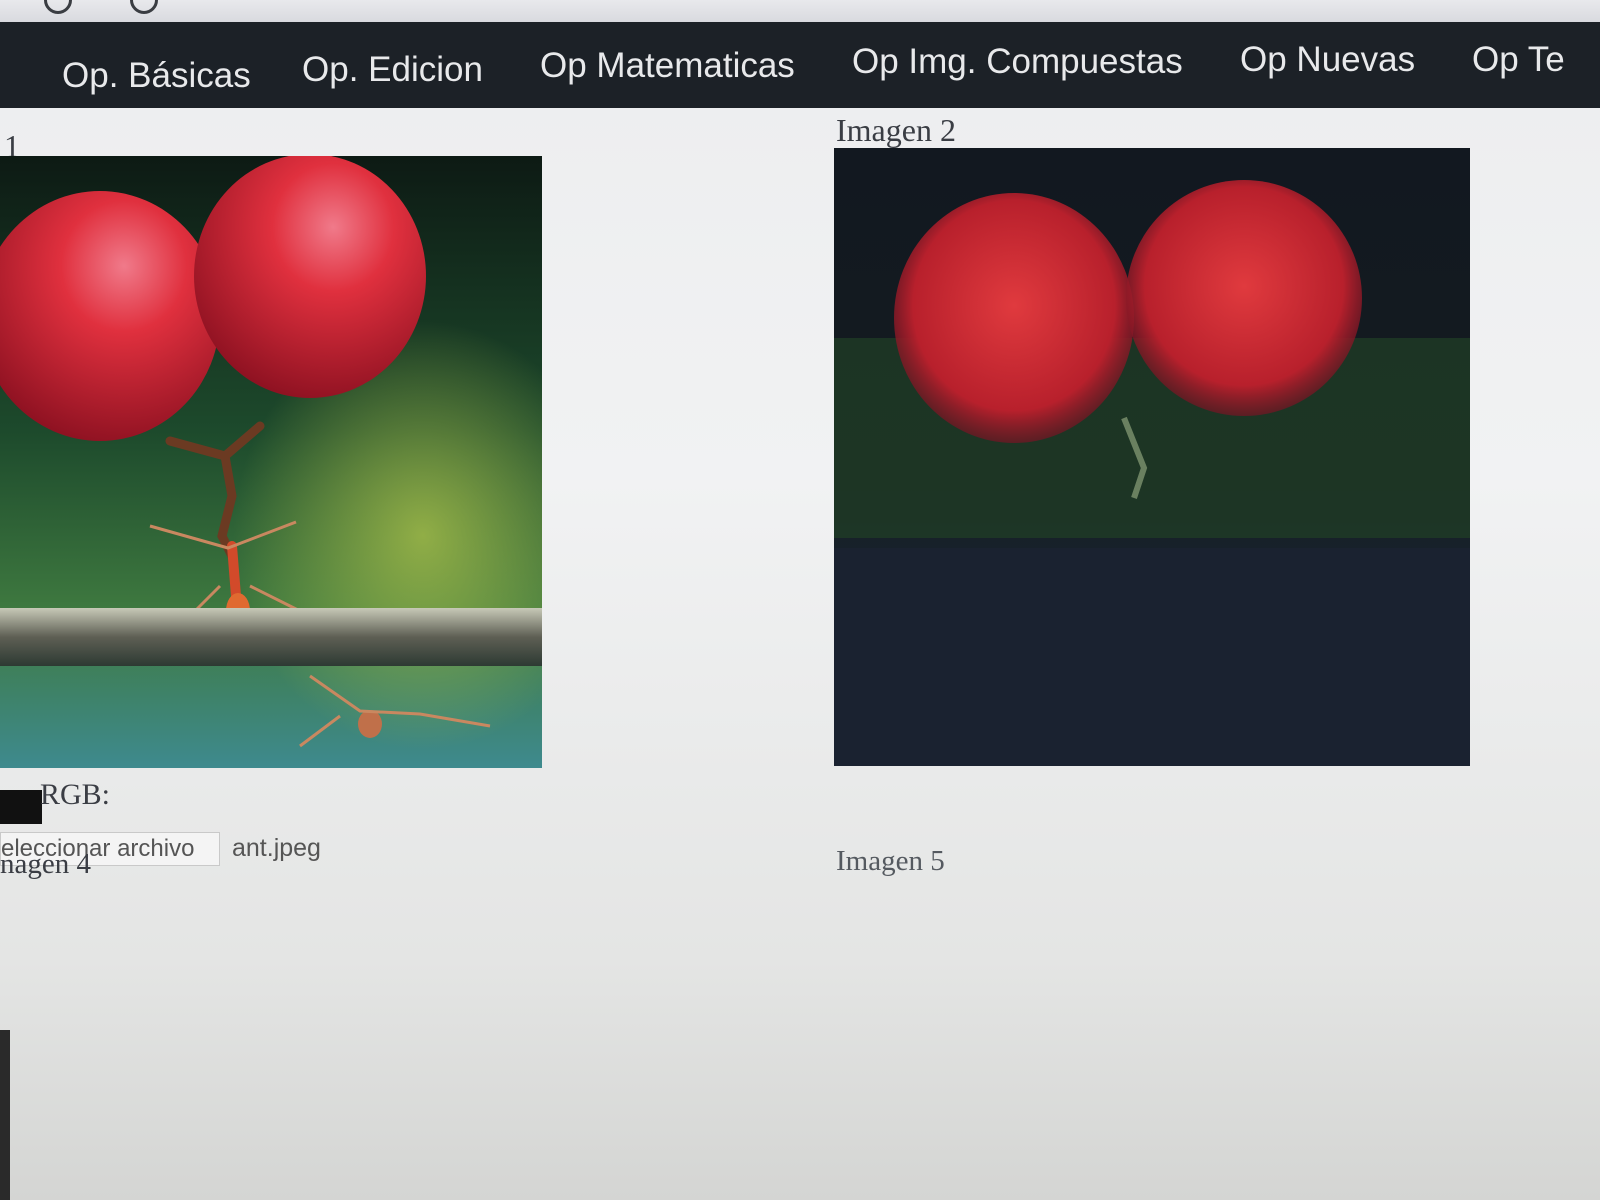 The width and height of the screenshot is (1600, 1200). I want to click on browser-chrome, so click(800, 11).